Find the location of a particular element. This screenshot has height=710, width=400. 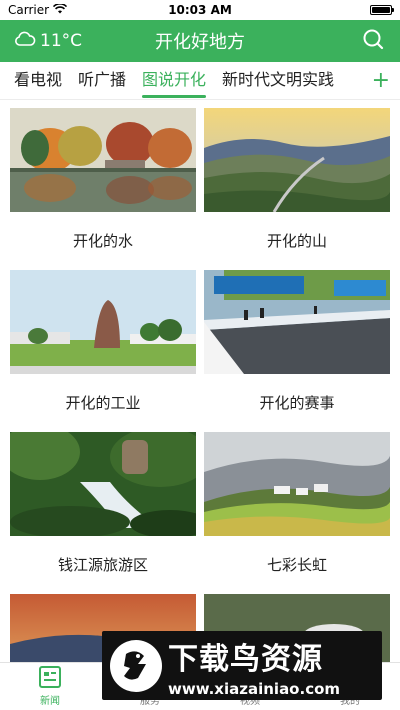

news-icon is located at coordinates (50, 678).